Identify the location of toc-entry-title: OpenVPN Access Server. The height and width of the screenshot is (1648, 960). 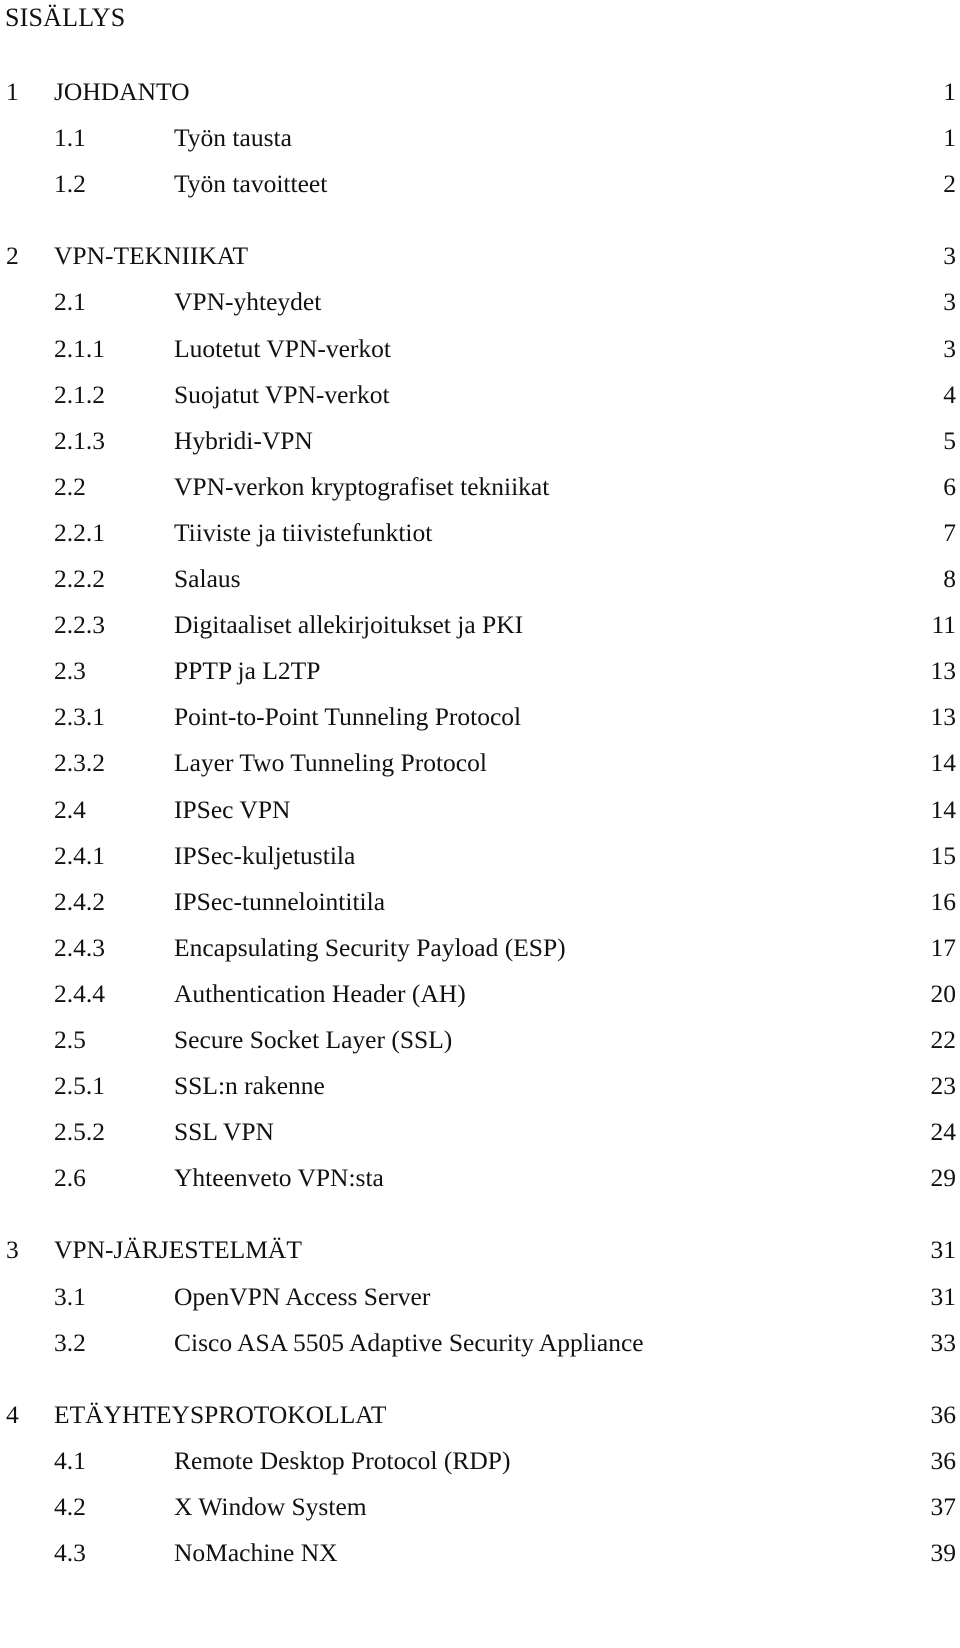
(302, 1297).